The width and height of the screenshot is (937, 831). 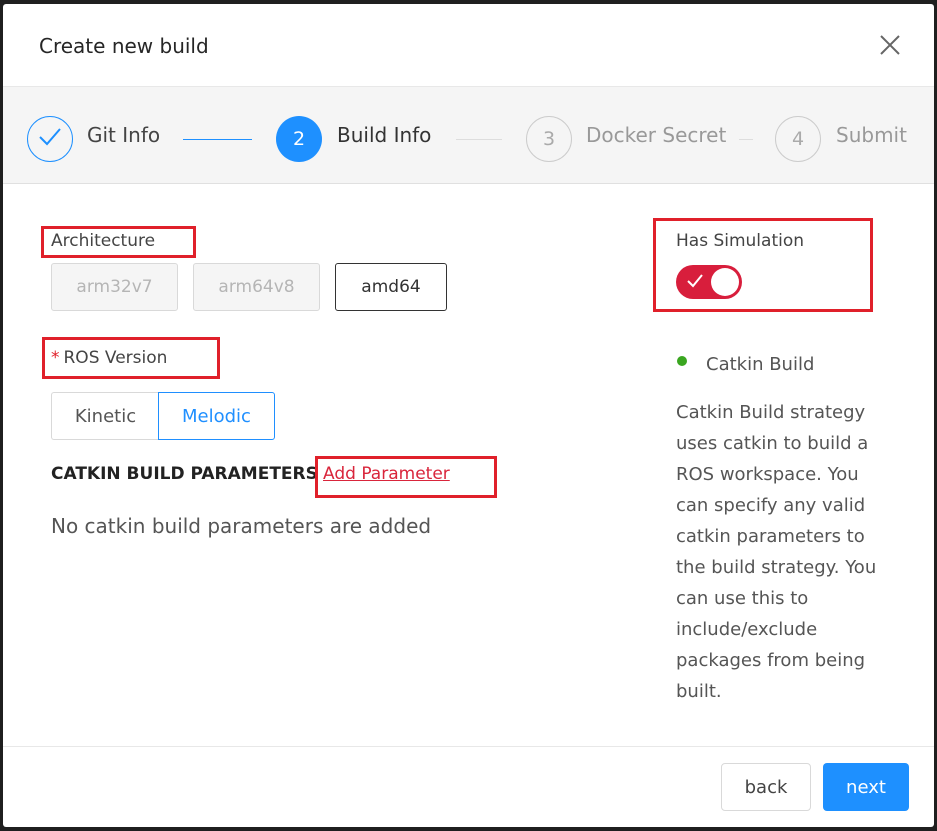 I want to click on strategy-name: Catkin Build, so click(x=760, y=364).